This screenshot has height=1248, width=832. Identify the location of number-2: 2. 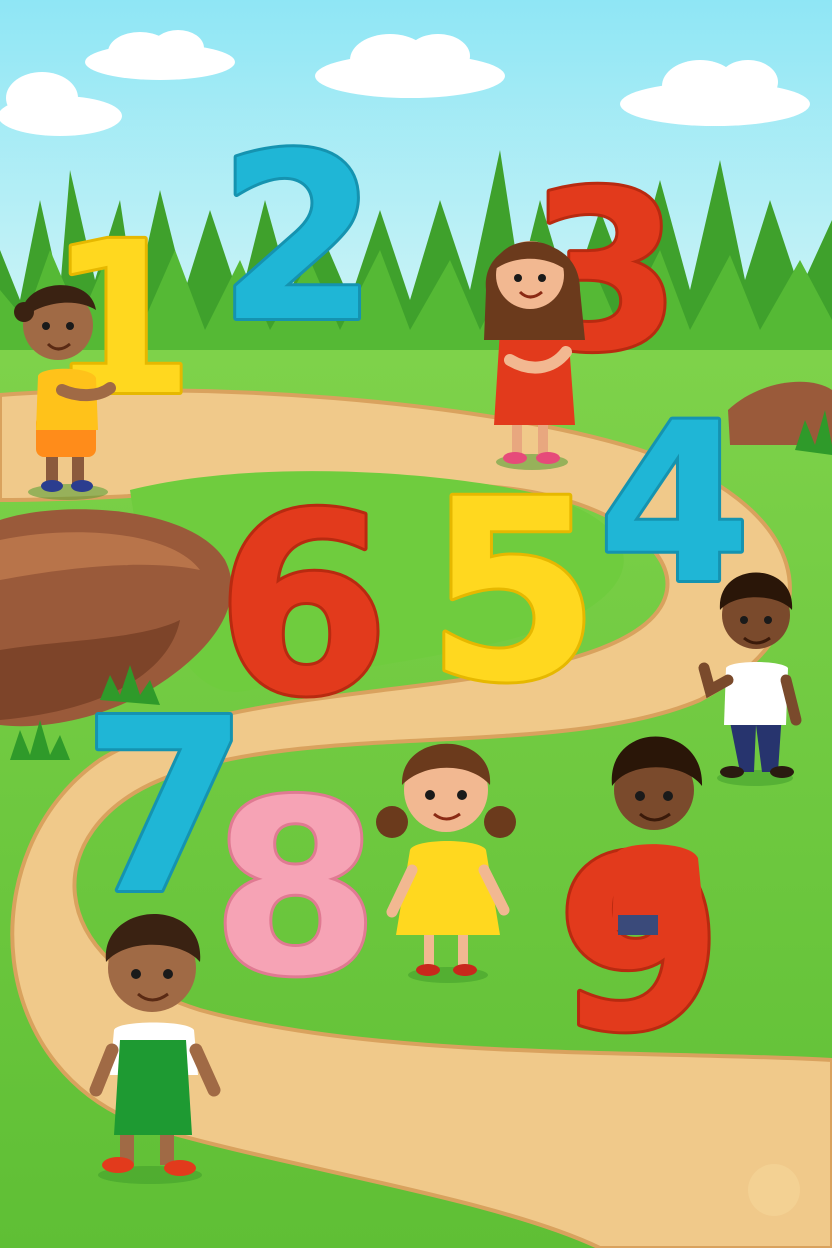
(298, 239).